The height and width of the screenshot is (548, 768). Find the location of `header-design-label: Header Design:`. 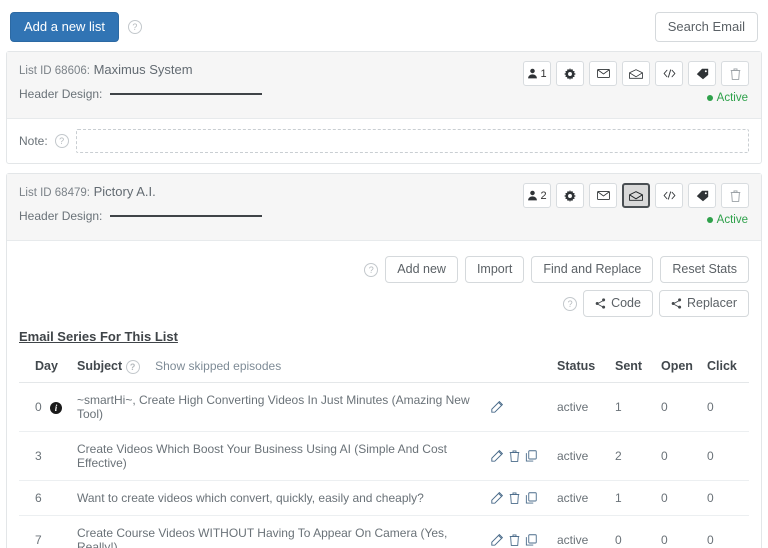

header-design-label: Header Design: is located at coordinates (61, 216).